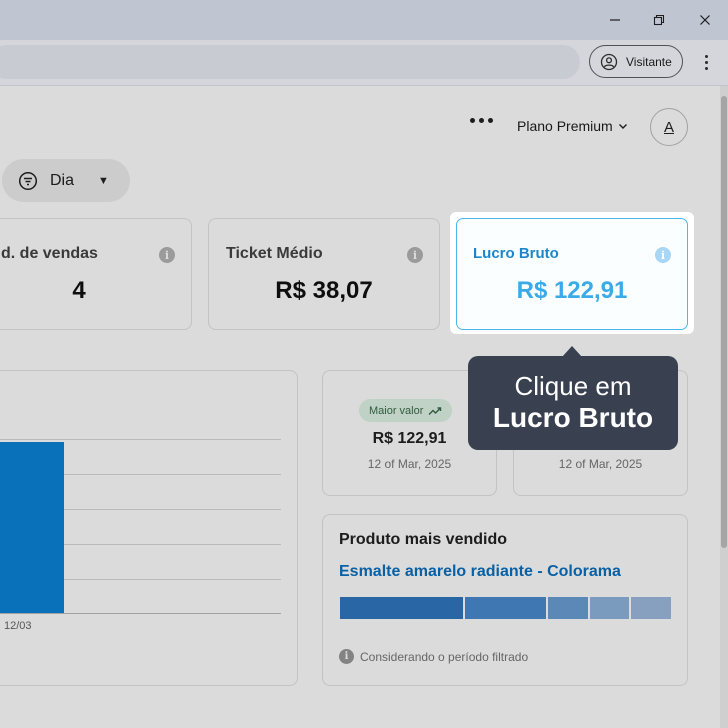 The width and height of the screenshot is (728, 728). Describe the element at coordinates (96, 274) in the screenshot. I see `kpi-card-sales-qty: d. de vendas i 4` at that location.